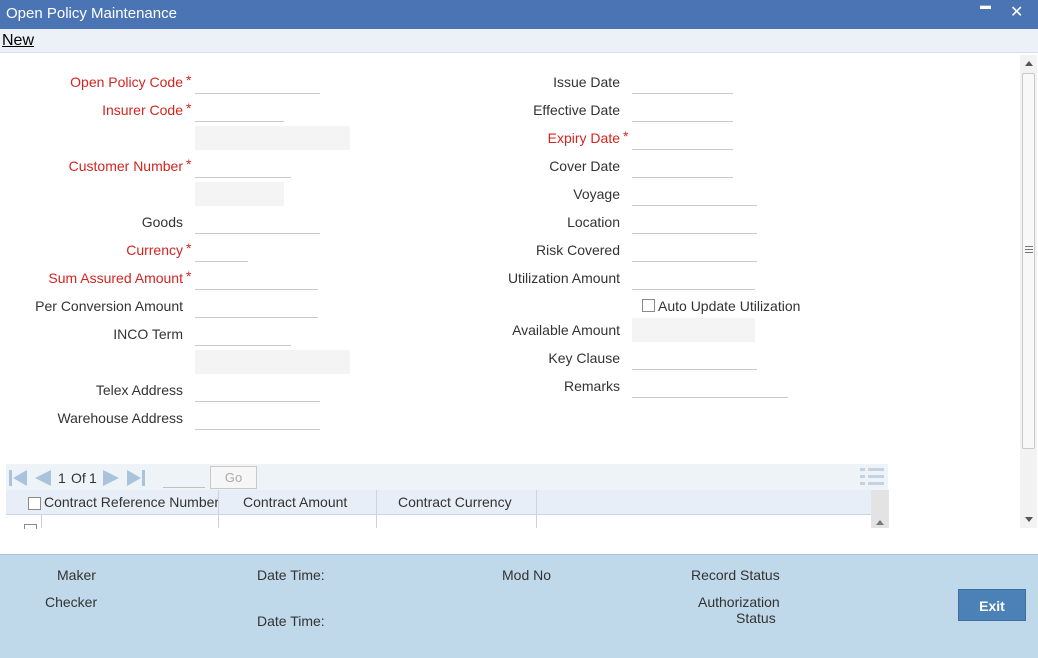 Image resolution: width=1038 pixels, height=658 pixels. What do you see at coordinates (257, 222) in the screenshot?
I see `goods-input` at bounding box center [257, 222].